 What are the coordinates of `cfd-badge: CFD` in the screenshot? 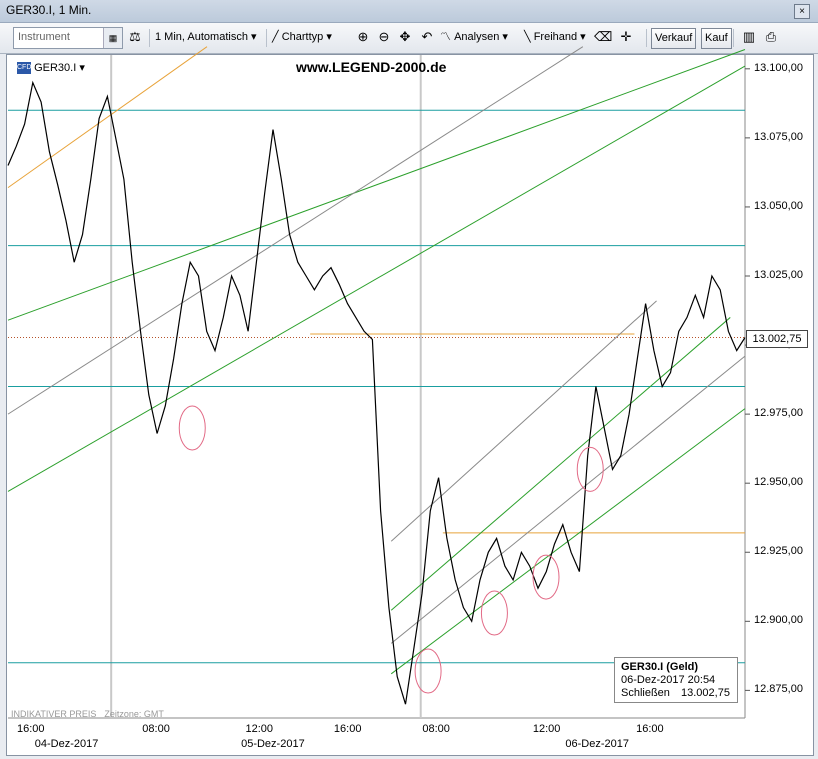 It's located at (24, 68).